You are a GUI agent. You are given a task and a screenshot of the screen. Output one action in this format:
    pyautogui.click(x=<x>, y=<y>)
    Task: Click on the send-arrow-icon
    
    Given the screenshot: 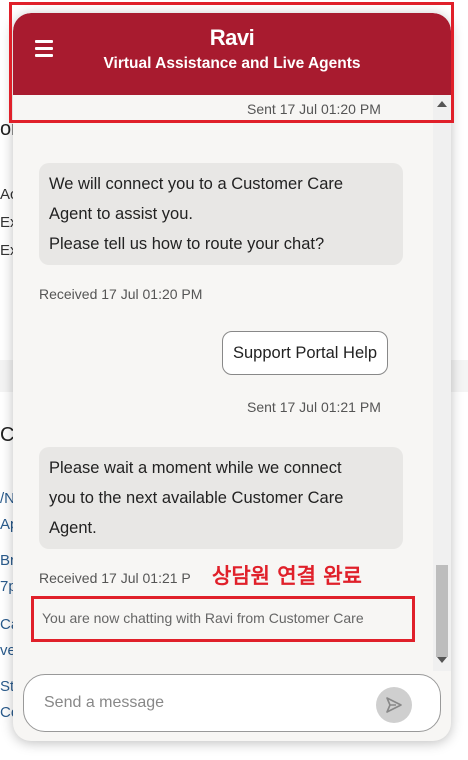 What is the action you would take?
    pyautogui.click(x=394, y=705)
    